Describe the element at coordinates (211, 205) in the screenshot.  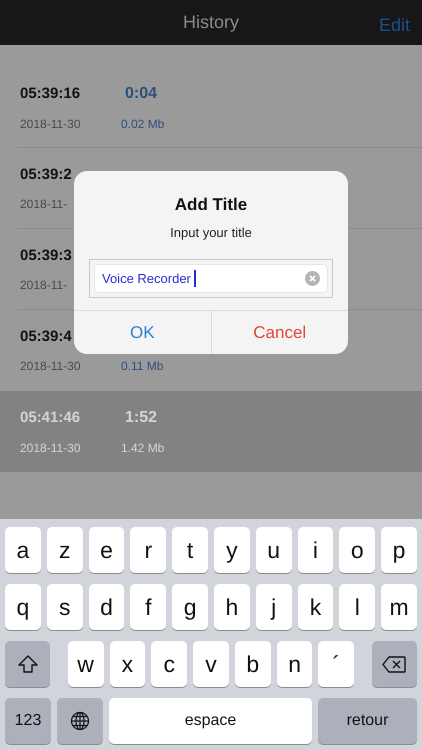
I see `dialog-title: Add Title` at that location.